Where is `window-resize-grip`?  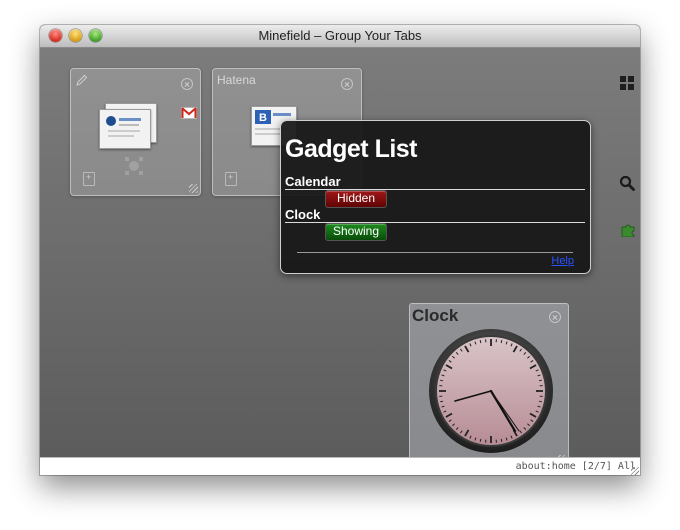 window-resize-grip is located at coordinates (635, 471).